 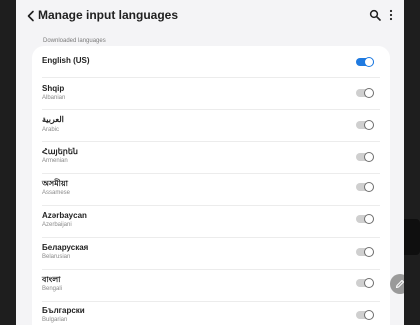 What do you see at coordinates (54, 98) in the screenshot?
I see `language-subtitle: Albanian` at bounding box center [54, 98].